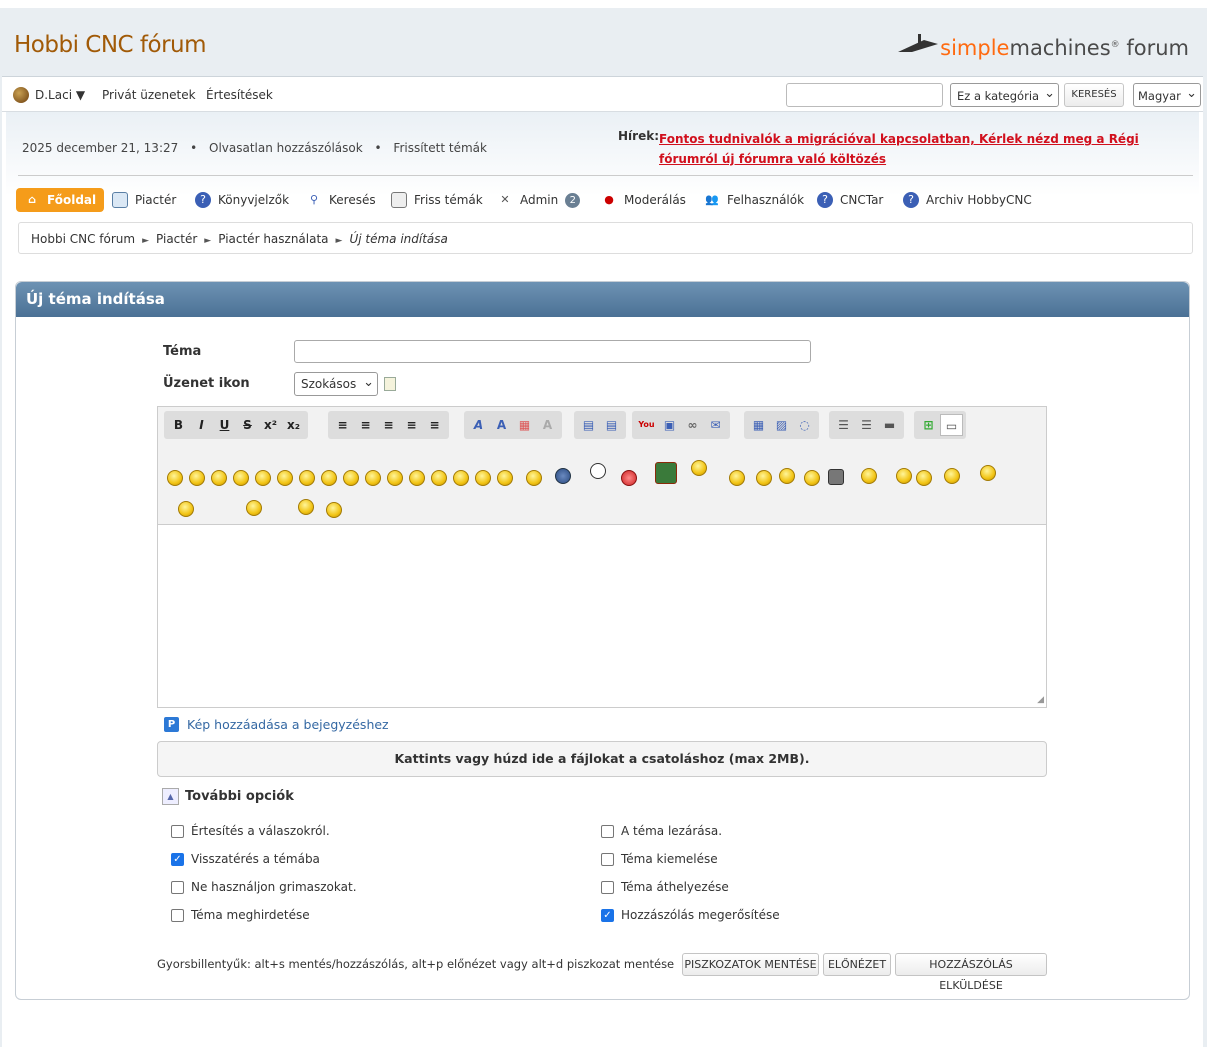 This screenshot has height=1047, width=1207. What do you see at coordinates (1004, 95) in the screenshot?
I see `search-scope-select: Ez a kategória ⌄` at bounding box center [1004, 95].